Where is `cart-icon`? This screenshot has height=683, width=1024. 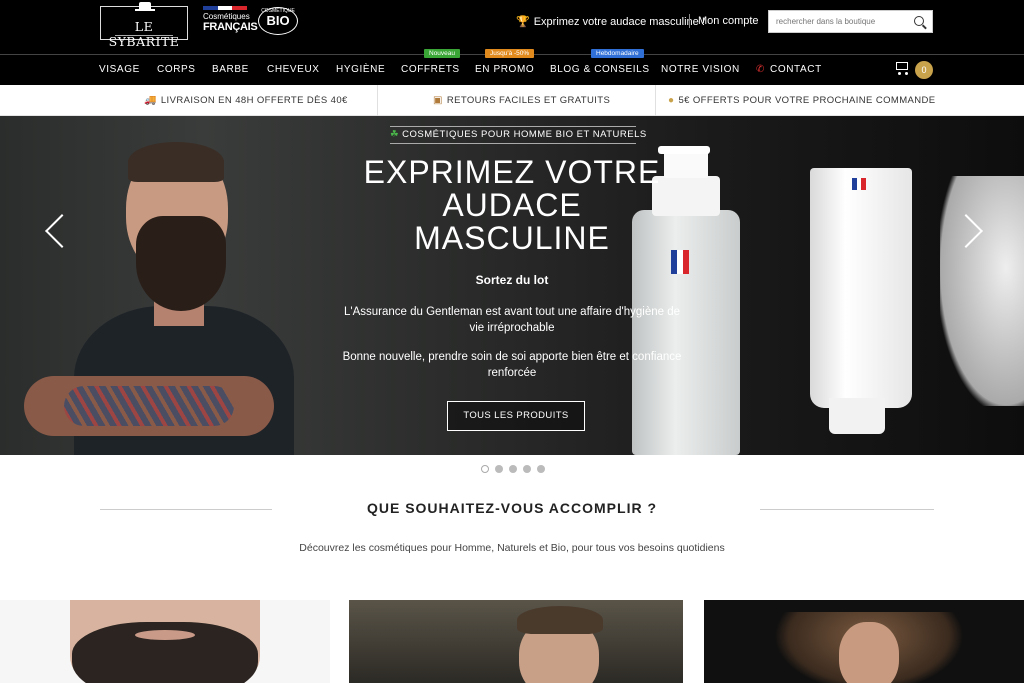 cart-icon is located at coordinates (901, 67).